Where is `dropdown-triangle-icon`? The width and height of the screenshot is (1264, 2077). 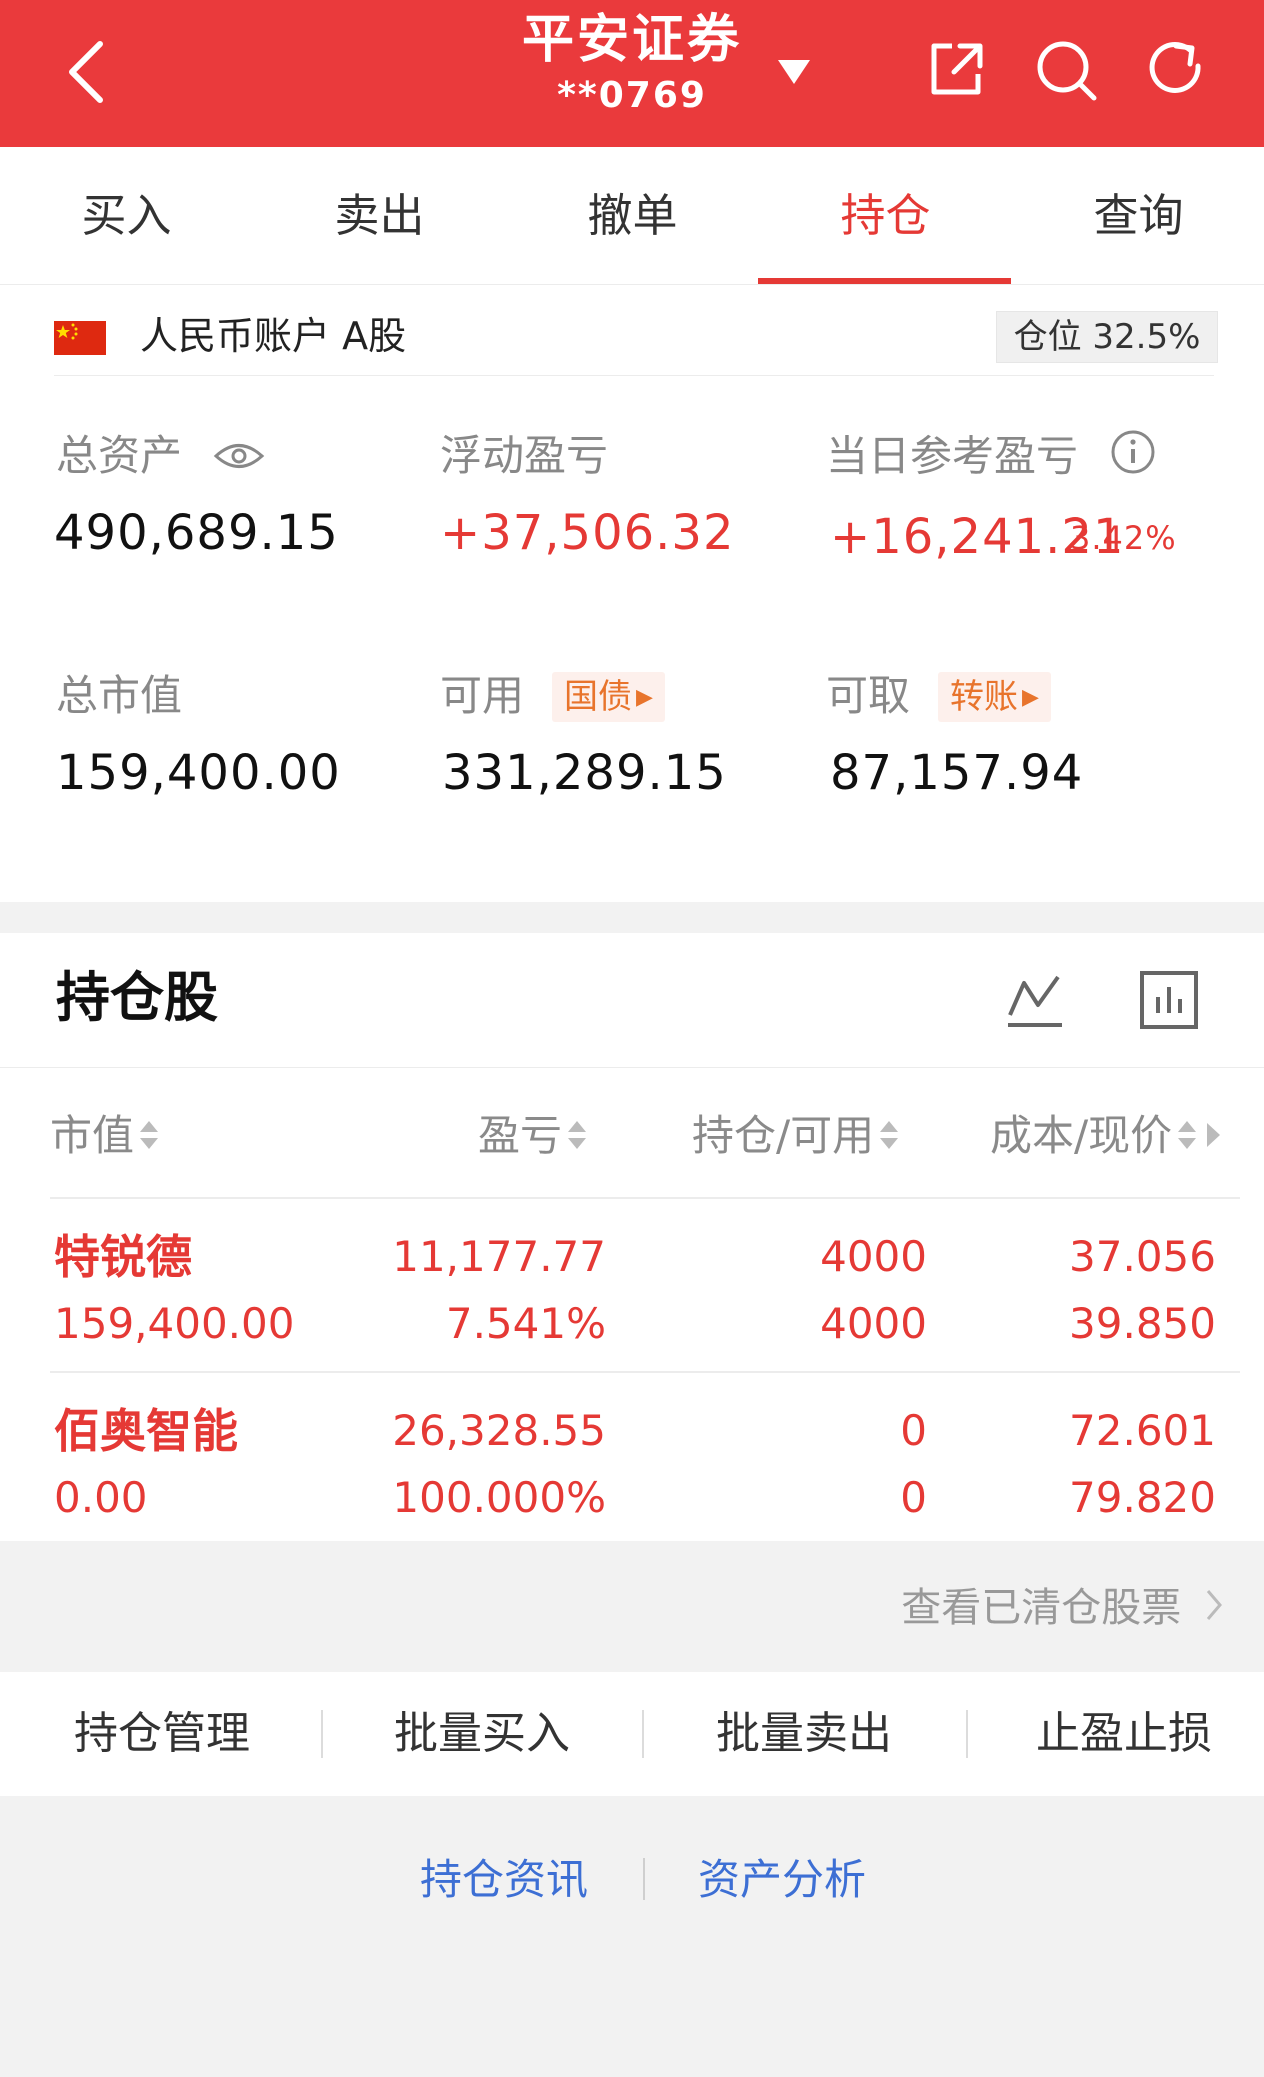 dropdown-triangle-icon is located at coordinates (794, 72).